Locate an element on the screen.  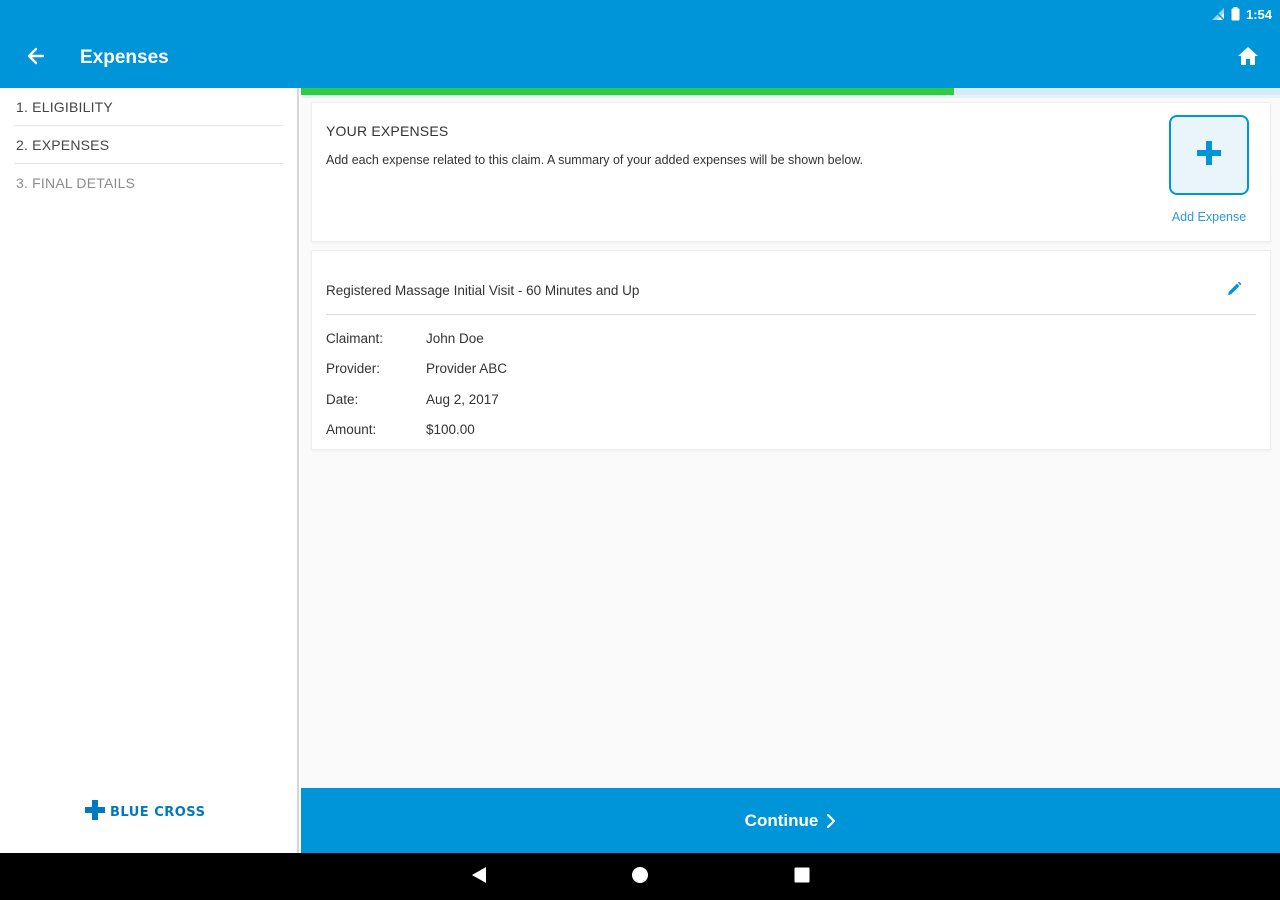
detail-row-date: Date: Aug 2, 2017 is located at coordinates (412, 399).